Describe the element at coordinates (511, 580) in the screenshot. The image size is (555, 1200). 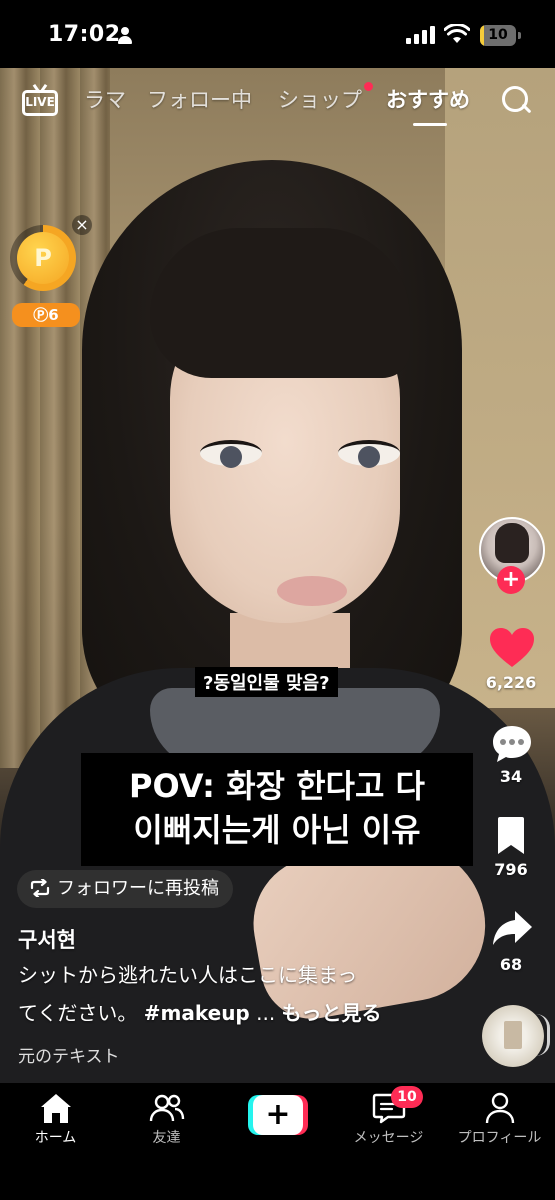
I see `follow-button: +` at that location.